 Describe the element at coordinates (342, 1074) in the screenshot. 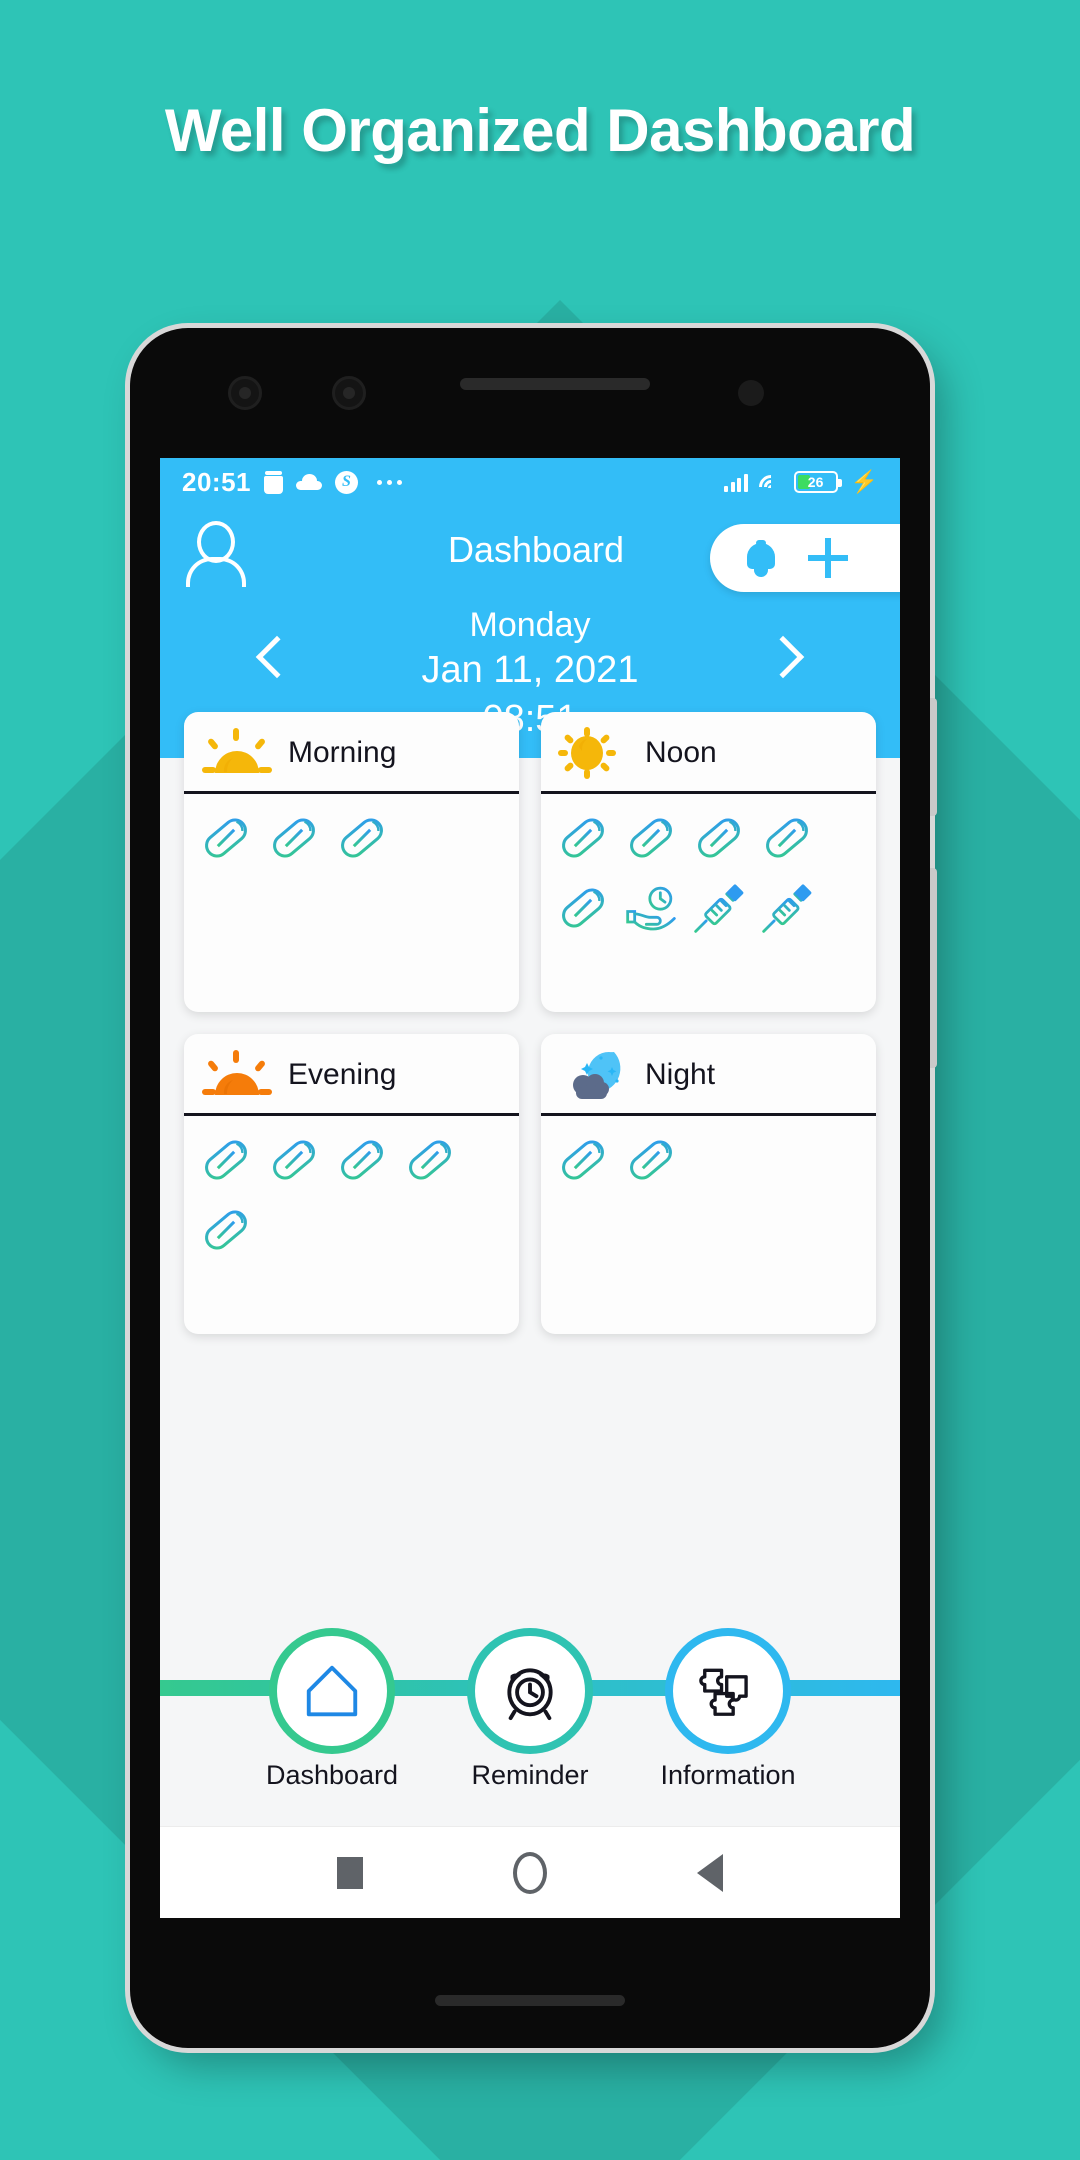

I see `card-evening-label: Evening` at that location.